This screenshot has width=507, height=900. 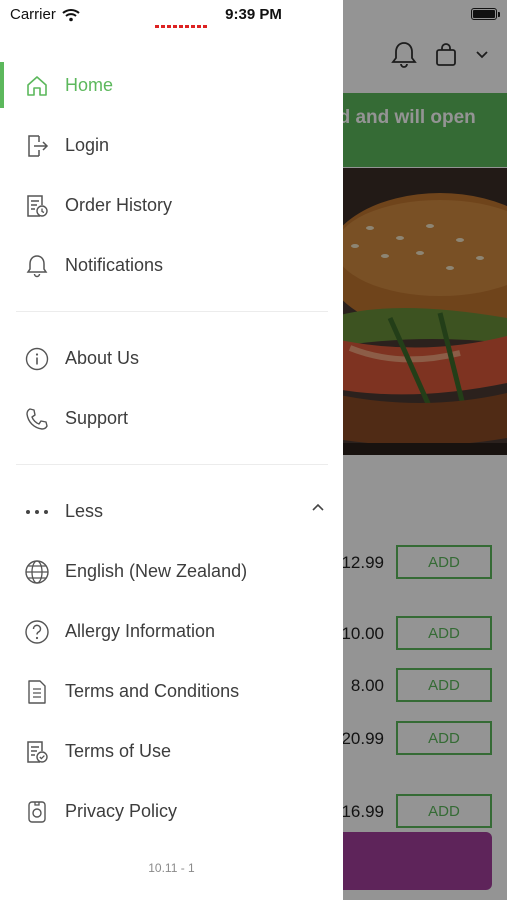 What do you see at coordinates (118, 750) in the screenshot?
I see `menu-item-label: Terms of Use` at bounding box center [118, 750].